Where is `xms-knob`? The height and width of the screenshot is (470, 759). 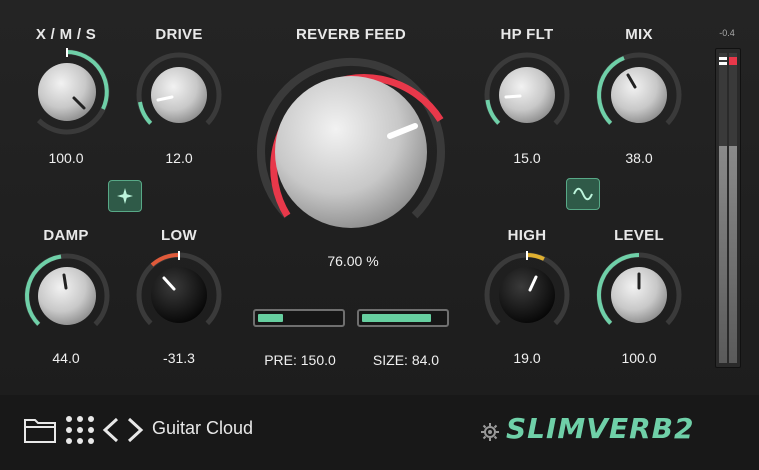
xms-knob is located at coordinates (67, 92).